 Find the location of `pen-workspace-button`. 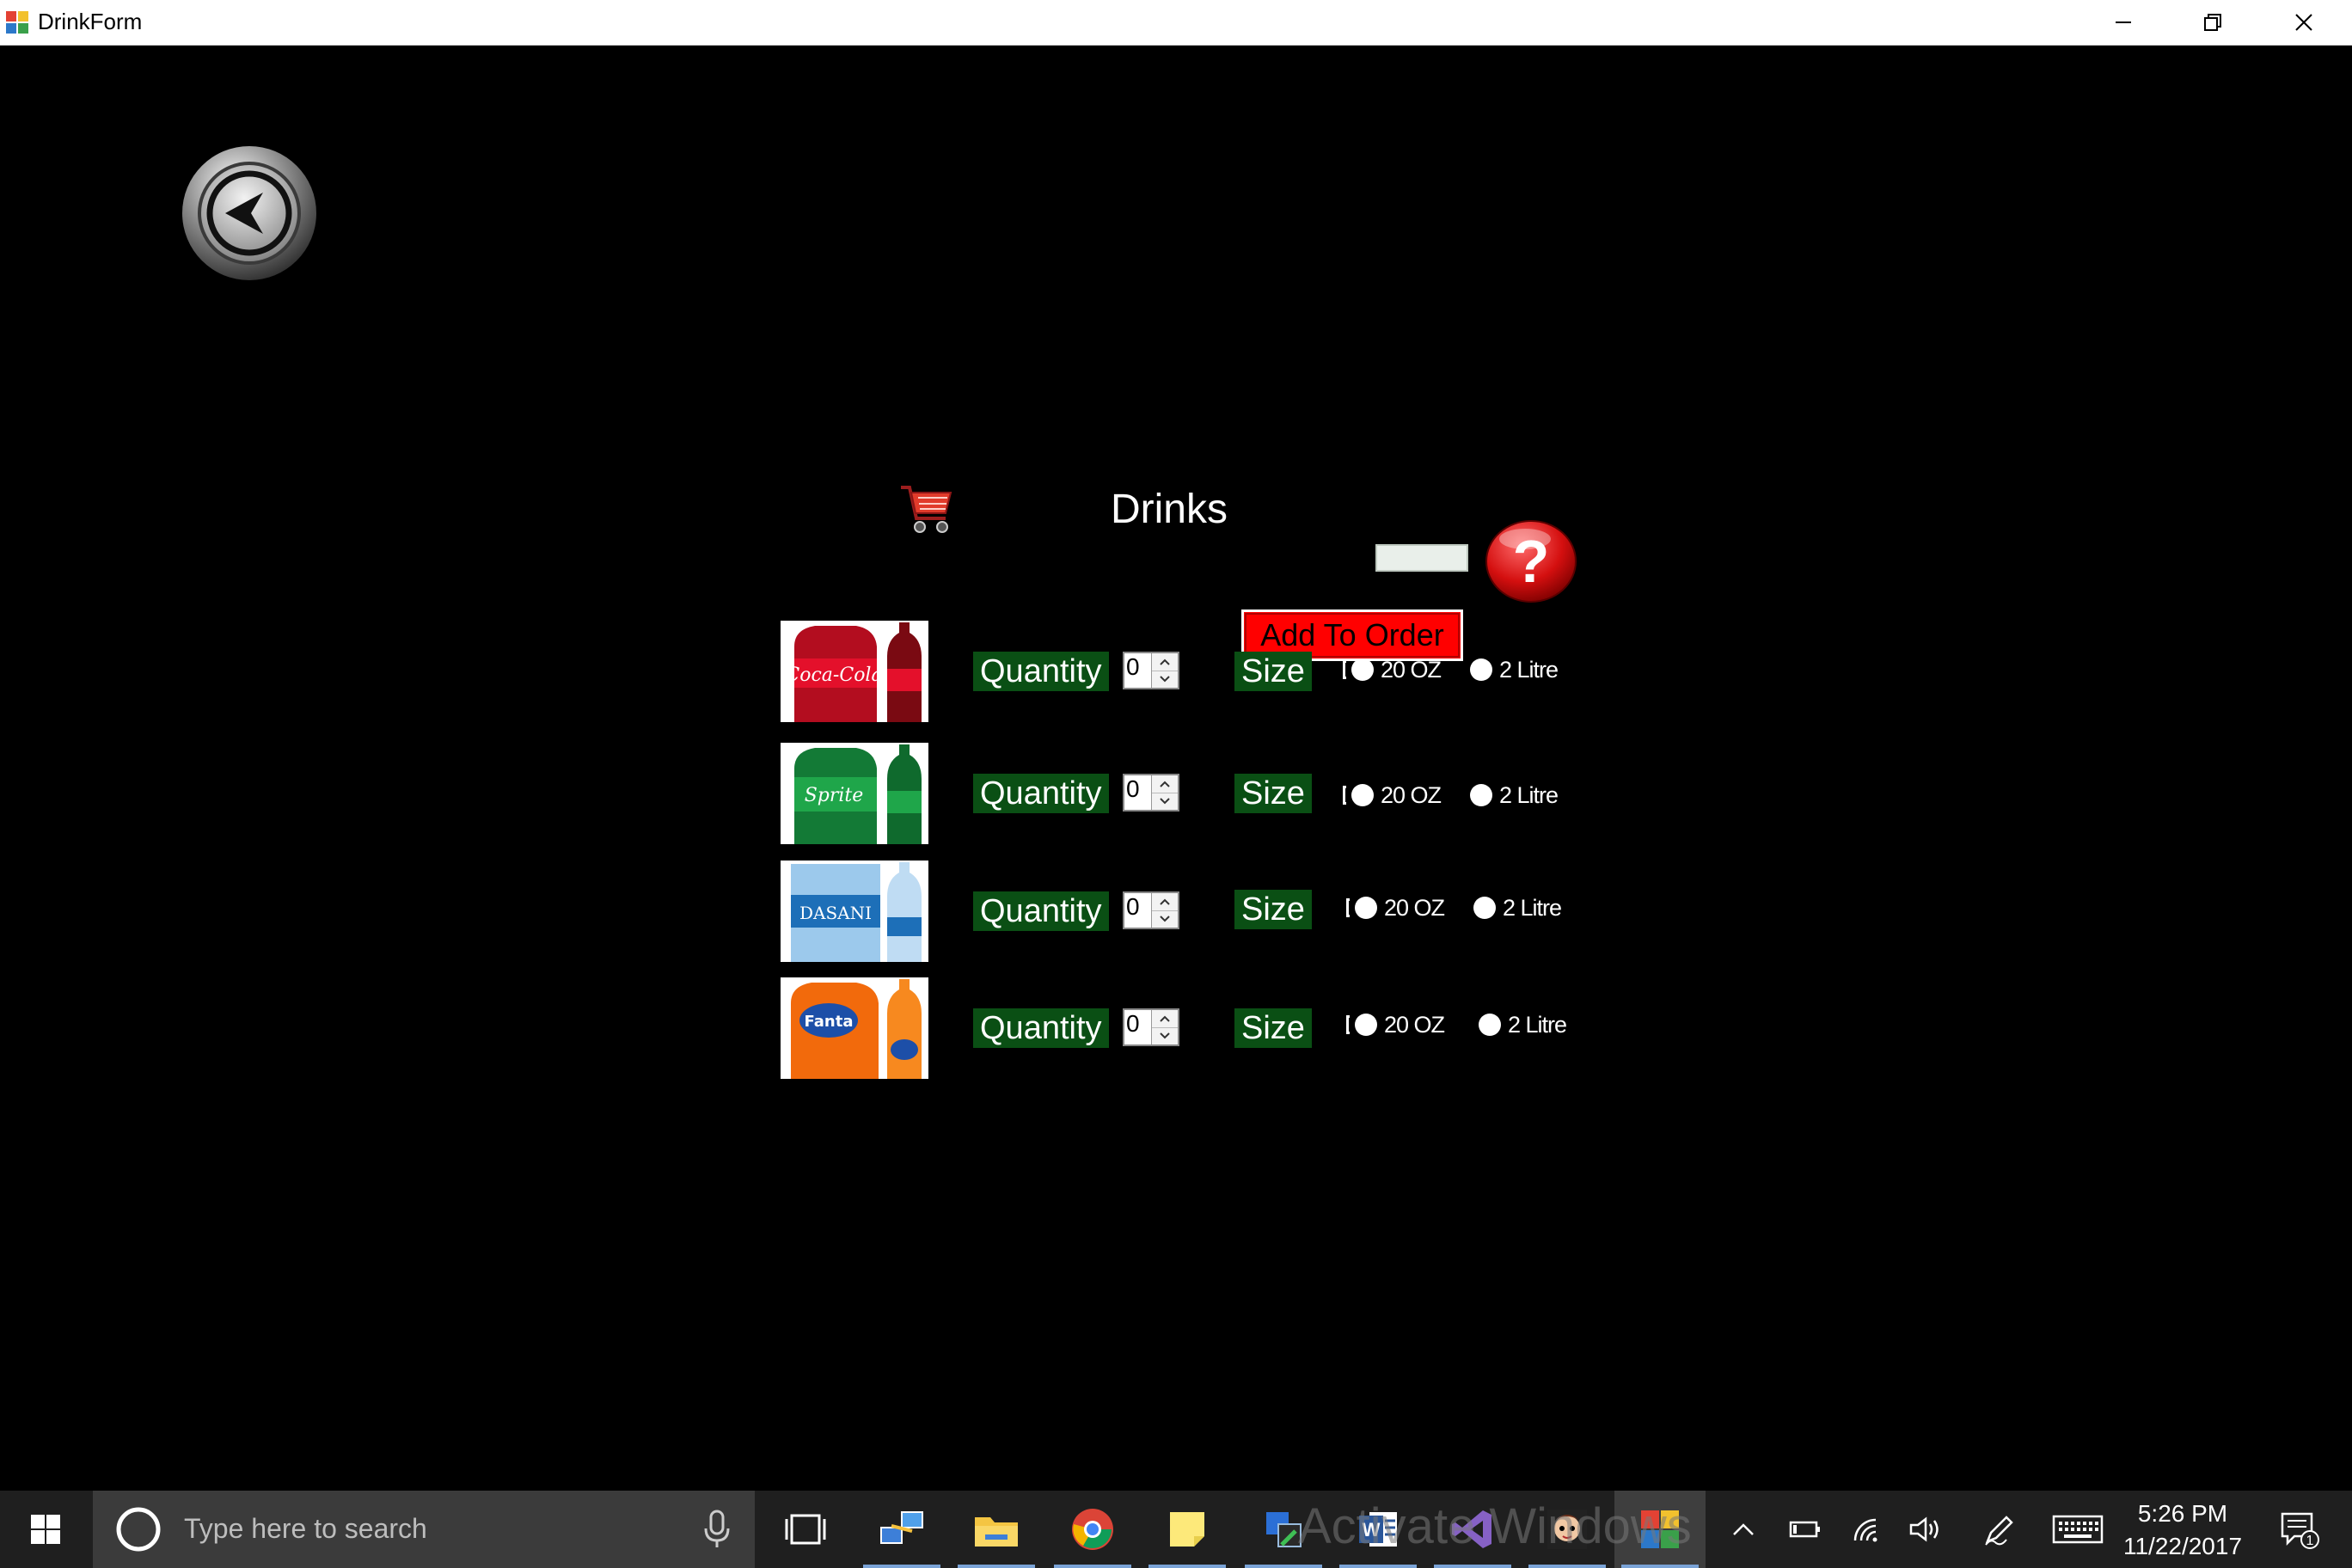

pen-workspace-button is located at coordinates (1999, 1529).